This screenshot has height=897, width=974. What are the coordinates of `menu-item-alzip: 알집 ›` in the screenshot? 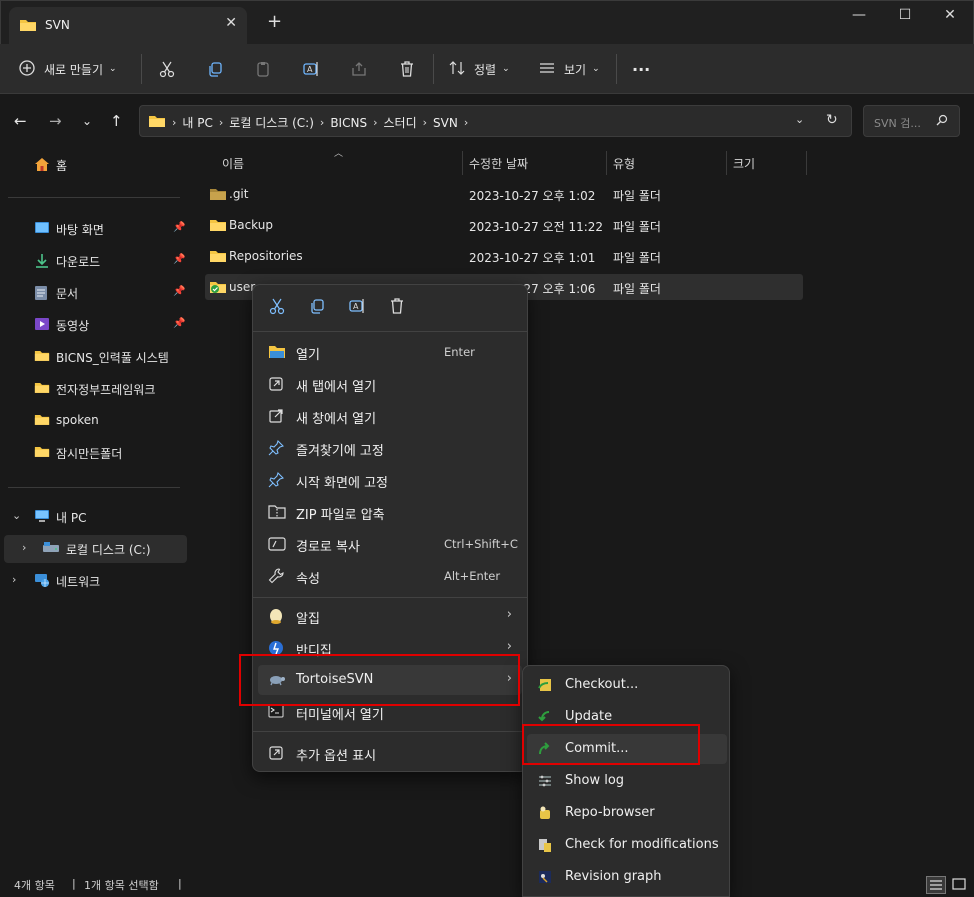 It's located at (390, 616).